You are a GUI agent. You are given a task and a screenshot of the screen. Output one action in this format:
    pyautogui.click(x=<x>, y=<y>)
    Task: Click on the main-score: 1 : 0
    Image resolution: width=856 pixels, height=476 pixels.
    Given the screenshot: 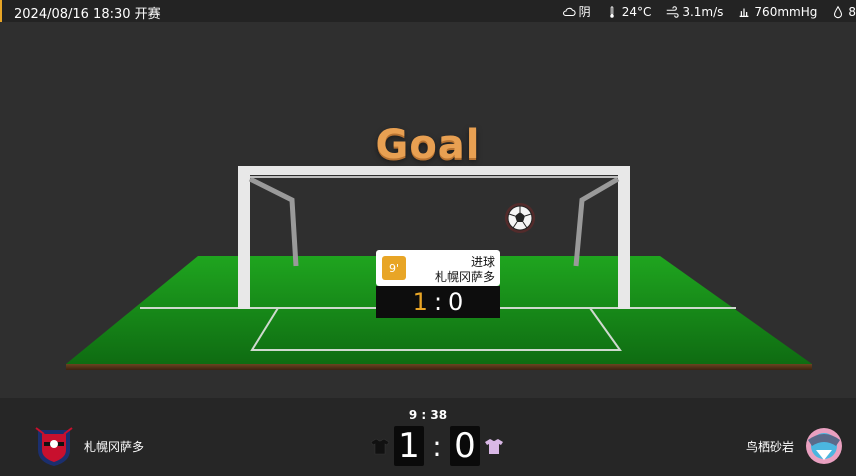 What is the action you would take?
    pyautogui.click(x=437, y=446)
    